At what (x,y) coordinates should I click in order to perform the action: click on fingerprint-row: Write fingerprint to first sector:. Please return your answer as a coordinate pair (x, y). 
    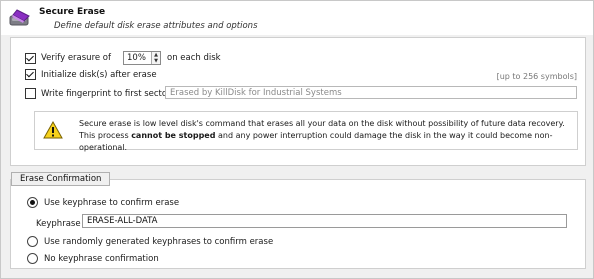
    Looking at the image, I should click on (99, 93).